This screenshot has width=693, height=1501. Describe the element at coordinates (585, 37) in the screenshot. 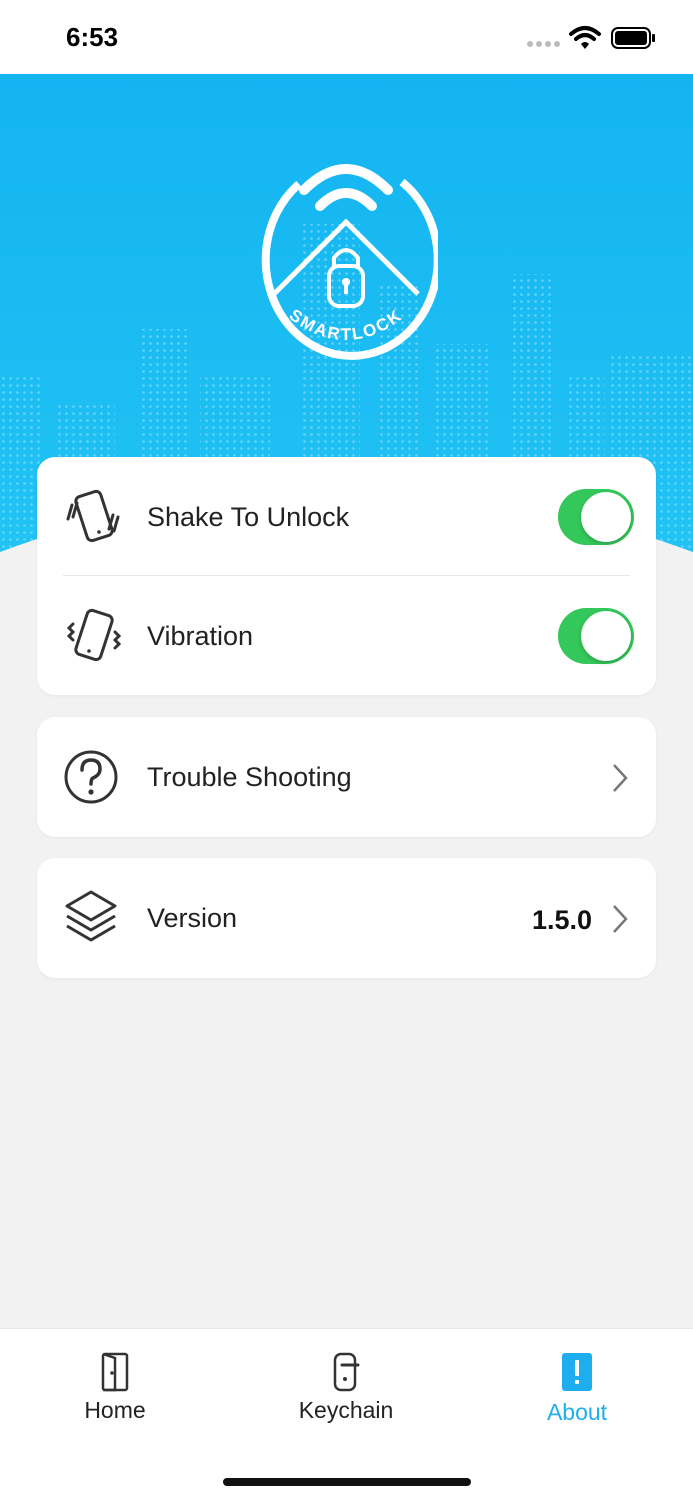

I see `wifi-icon` at that location.